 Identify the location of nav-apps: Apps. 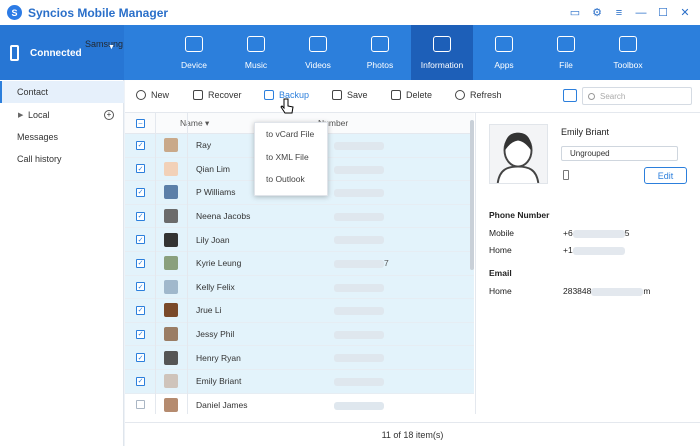
(504, 52).